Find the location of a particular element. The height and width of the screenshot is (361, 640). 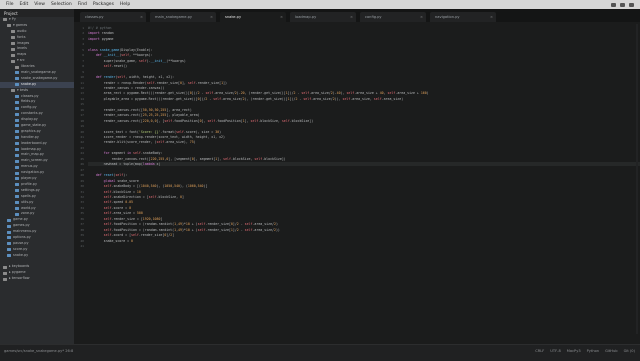

menu-file: File is located at coordinates (10, 4).